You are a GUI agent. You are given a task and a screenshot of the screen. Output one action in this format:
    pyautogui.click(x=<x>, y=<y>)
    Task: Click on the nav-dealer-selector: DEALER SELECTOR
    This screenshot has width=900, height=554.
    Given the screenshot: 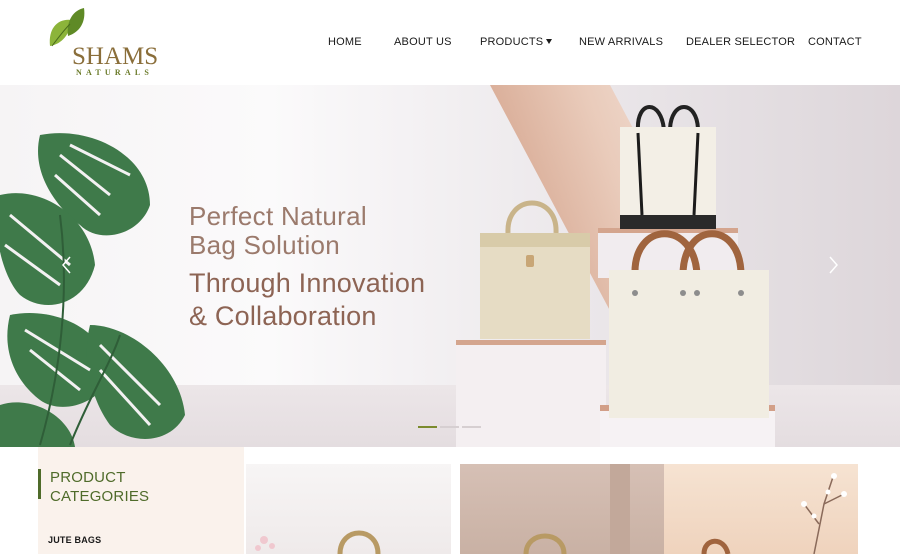 What is the action you would take?
    pyautogui.click(x=740, y=42)
    